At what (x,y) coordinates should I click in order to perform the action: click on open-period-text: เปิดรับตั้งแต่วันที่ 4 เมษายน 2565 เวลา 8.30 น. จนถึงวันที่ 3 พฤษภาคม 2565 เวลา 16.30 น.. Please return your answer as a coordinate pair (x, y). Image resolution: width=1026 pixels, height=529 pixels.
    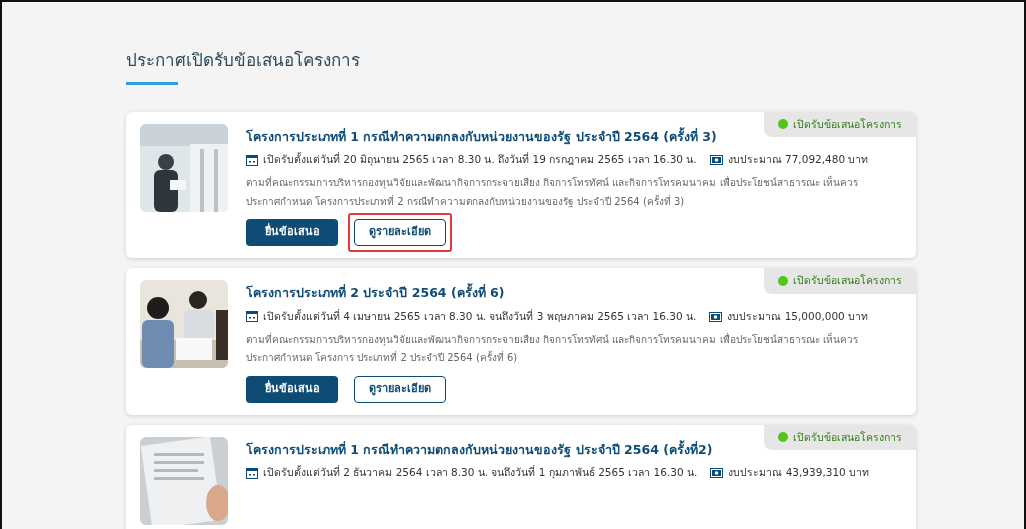
    Looking at the image, I should click on (480, 316).